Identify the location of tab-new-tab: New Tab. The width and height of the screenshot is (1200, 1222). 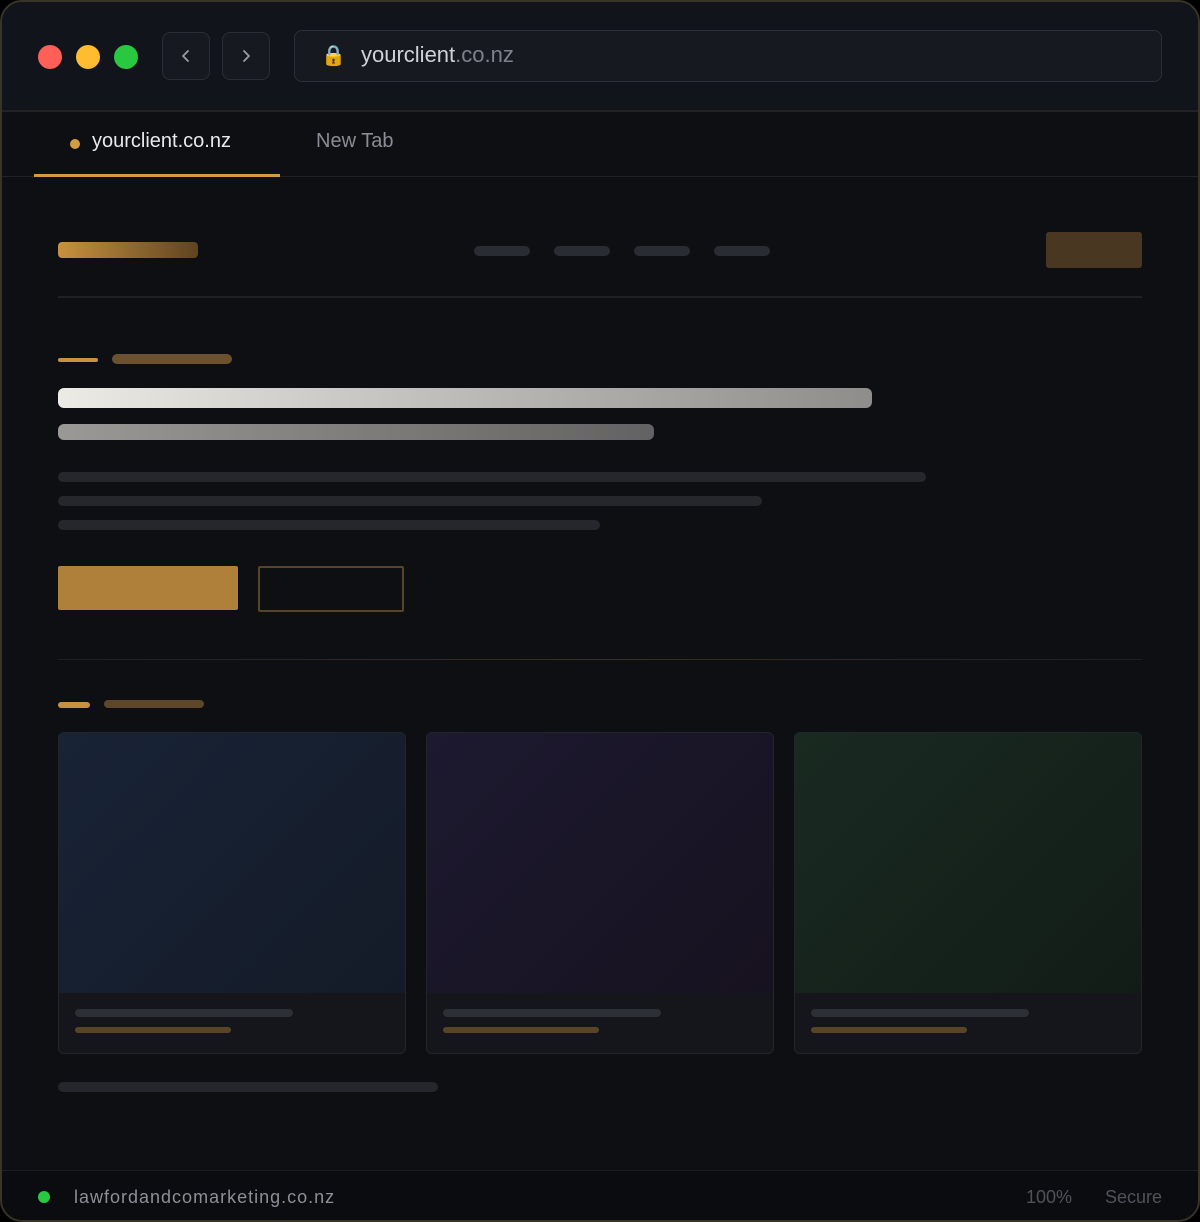
(376, 143).